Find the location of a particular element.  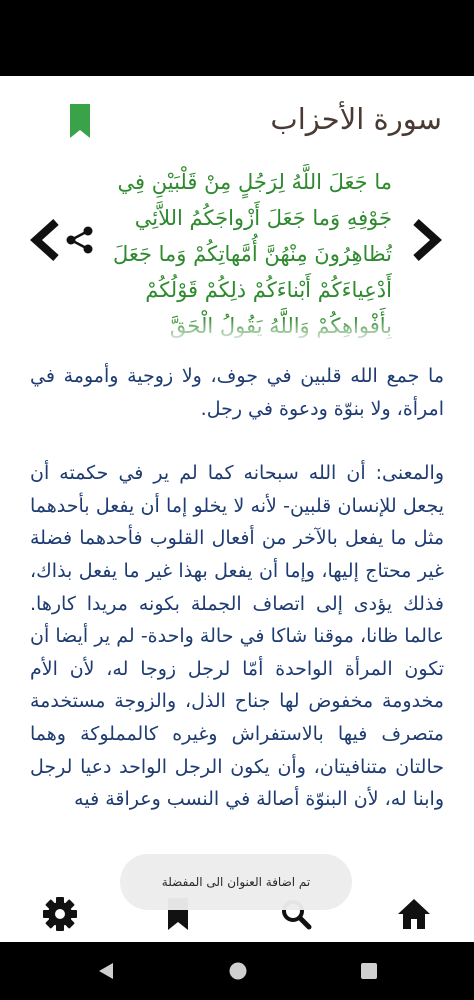

toast-message: تم اضافة العنوان الى المفضلة is located at coordinates (236, 882).